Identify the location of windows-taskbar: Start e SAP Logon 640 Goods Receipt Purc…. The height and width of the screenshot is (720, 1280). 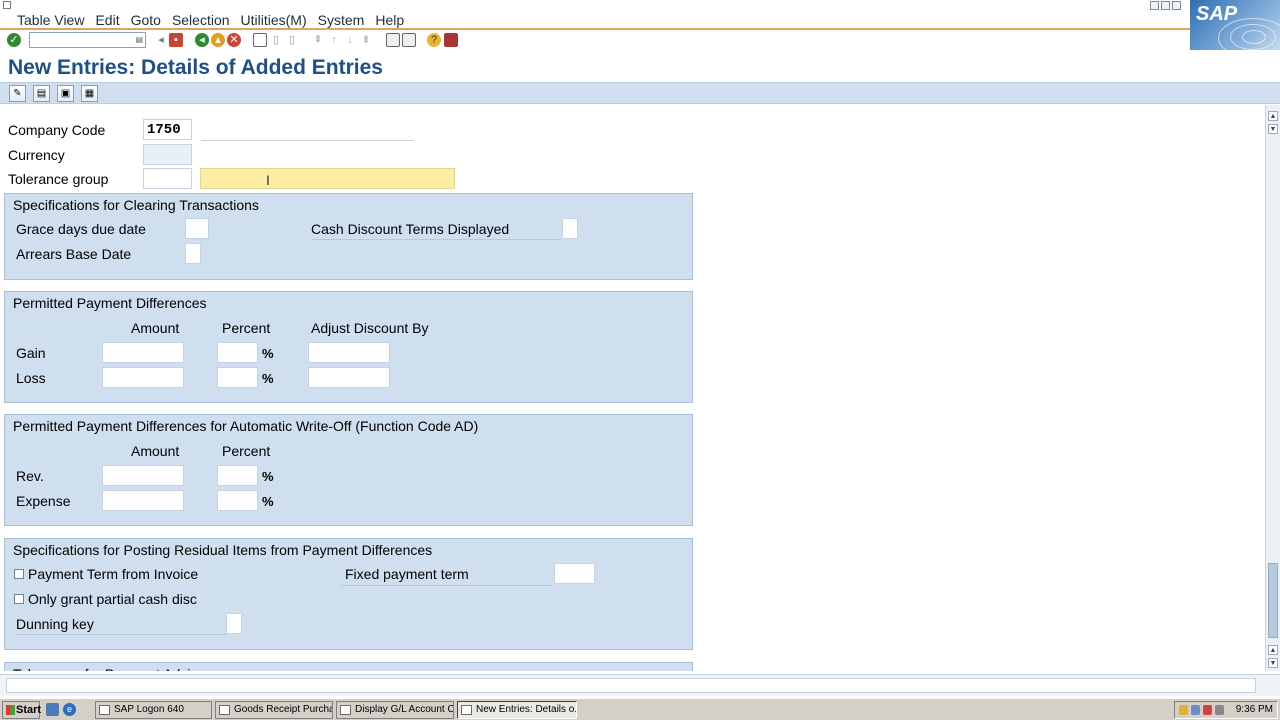
(640, 709).